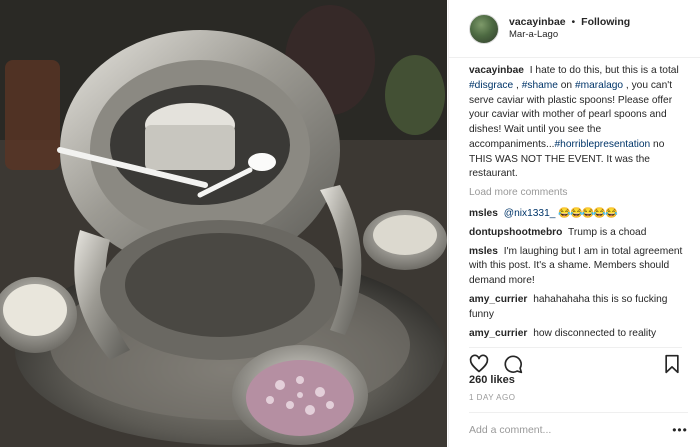 This screenshot has width=700, height=447. I want to click on load-more-comments-button: Load more comments, so click(578, 193).